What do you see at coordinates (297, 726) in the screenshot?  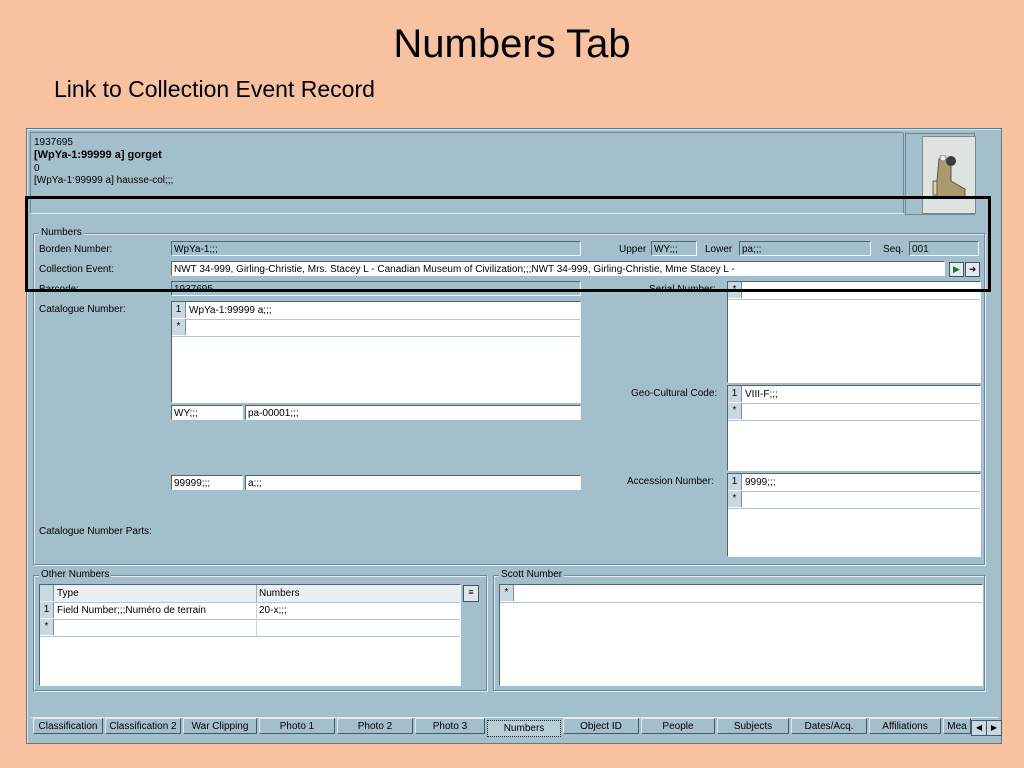 I see `tab-photo-1: Photo 1` at bounding box center [297, 726].